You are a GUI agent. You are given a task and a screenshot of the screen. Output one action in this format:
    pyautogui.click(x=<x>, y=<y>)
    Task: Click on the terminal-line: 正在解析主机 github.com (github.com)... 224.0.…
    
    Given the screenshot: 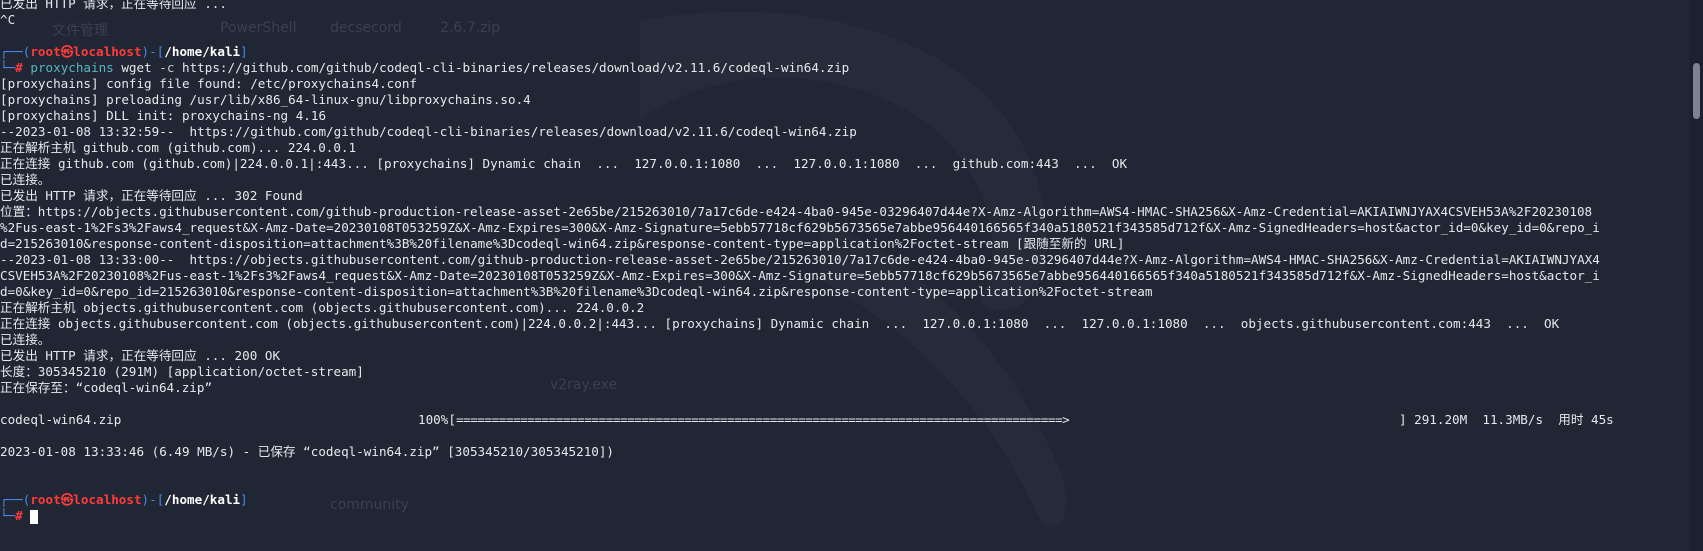 What is the action you would take?
    pyautogui.click(x=178, y=147)
    